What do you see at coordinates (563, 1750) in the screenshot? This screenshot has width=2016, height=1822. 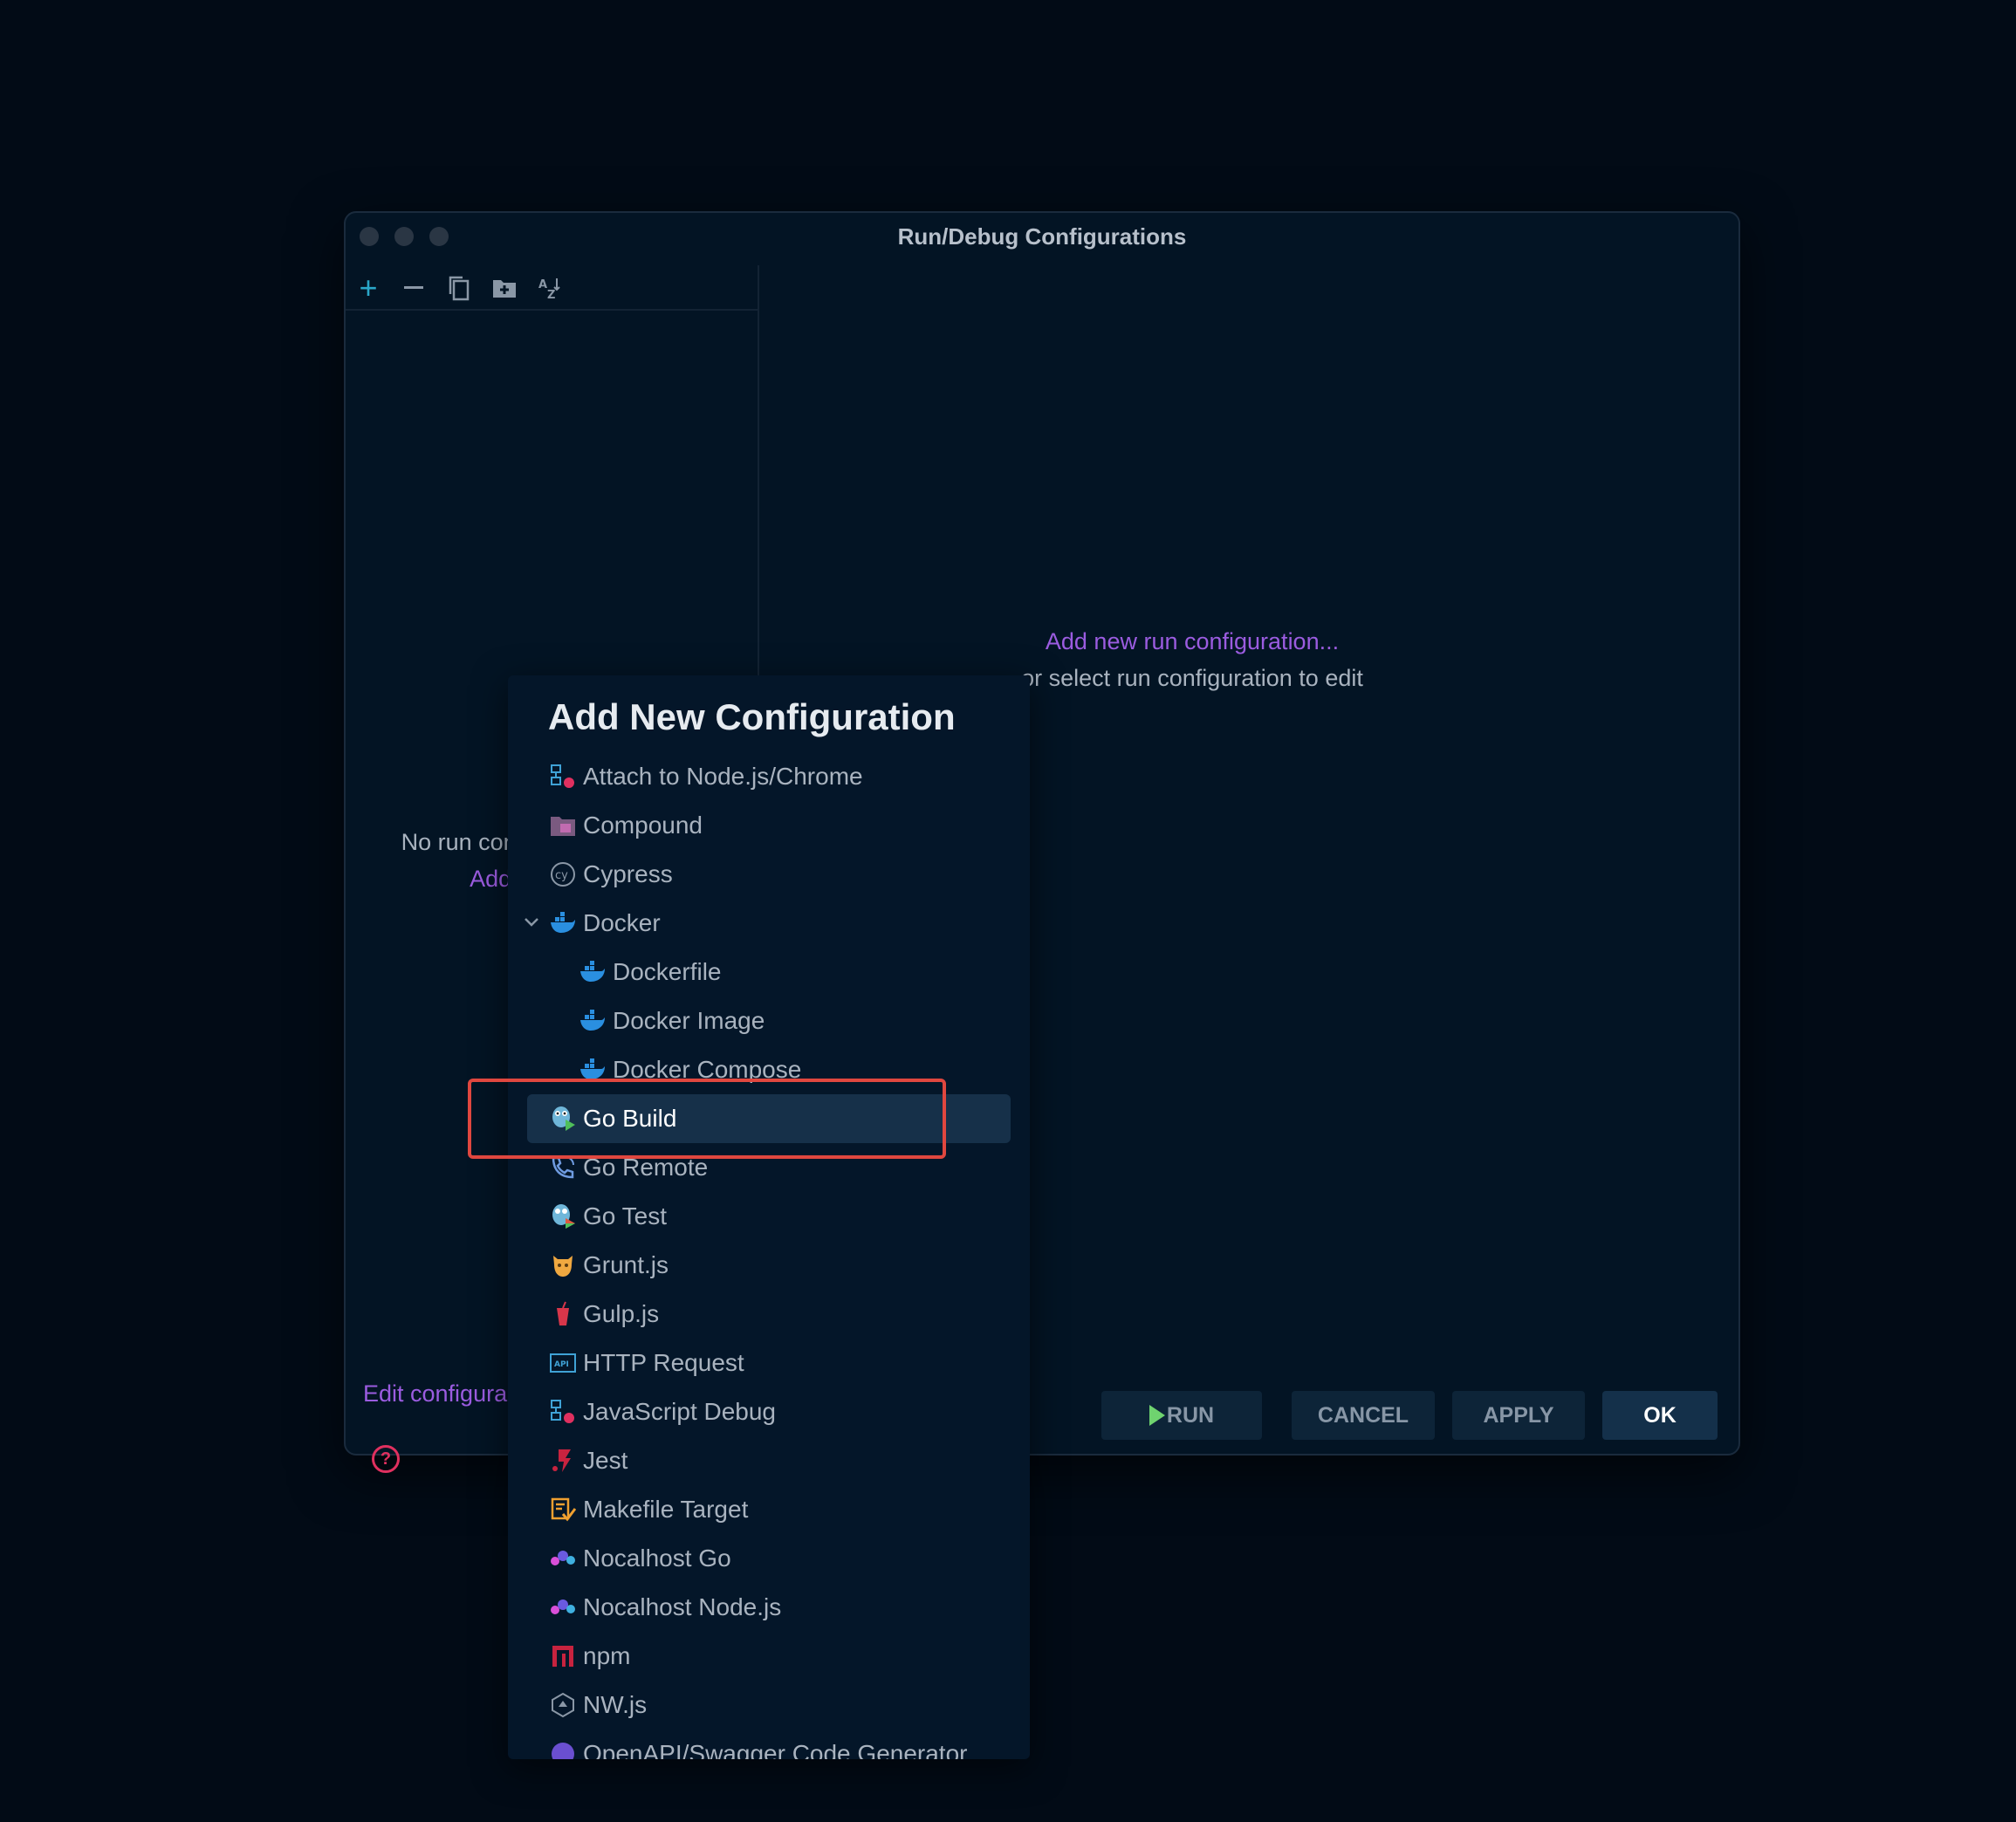 I see `openapi-icon` at bounding box center [563, 1750].